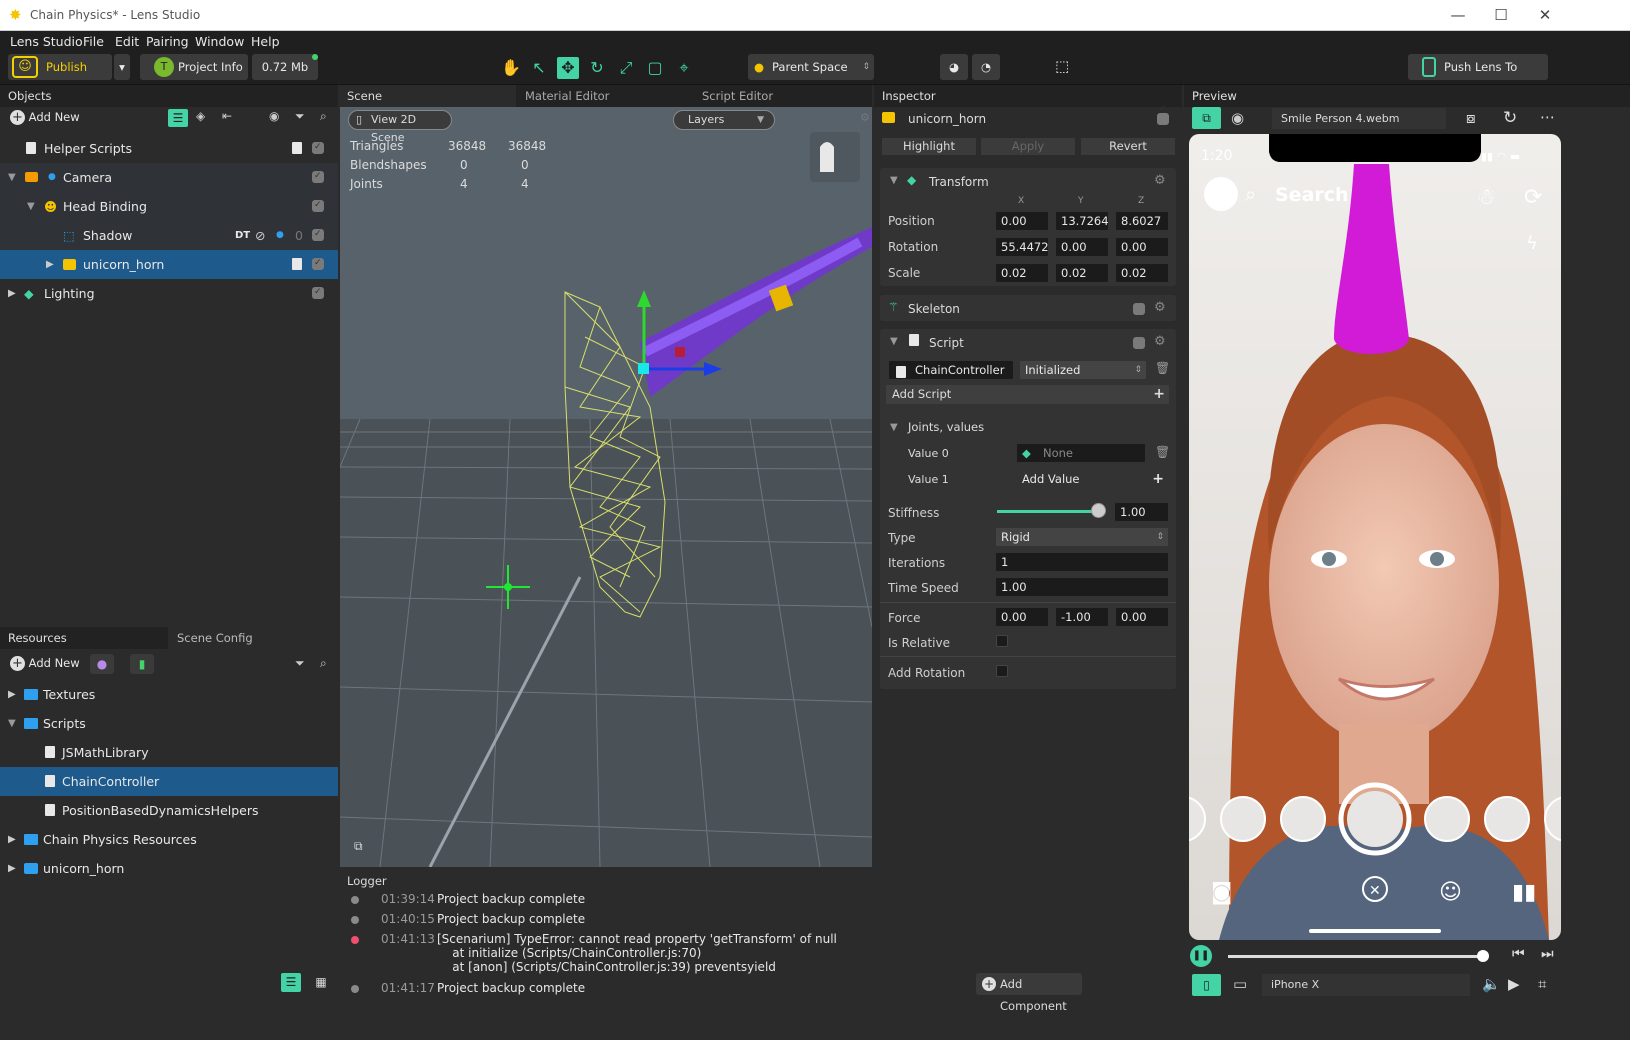 Image resolution: width=1630 pixels, height=1040 pixels. I want to click on device-select: iPhone X, so click(1366, 985).